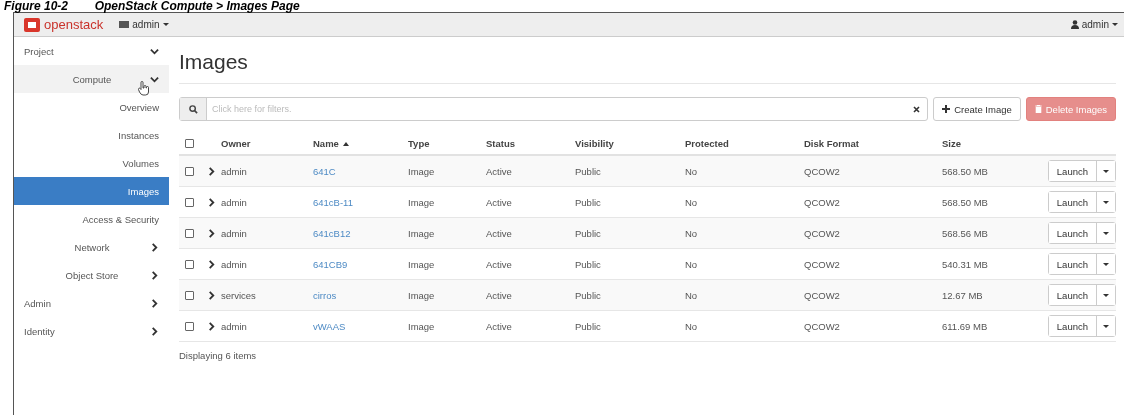 The height and width of the screenshot is (415, 1124). I want to click on sidebar-item: Admin, so click(91, 303).